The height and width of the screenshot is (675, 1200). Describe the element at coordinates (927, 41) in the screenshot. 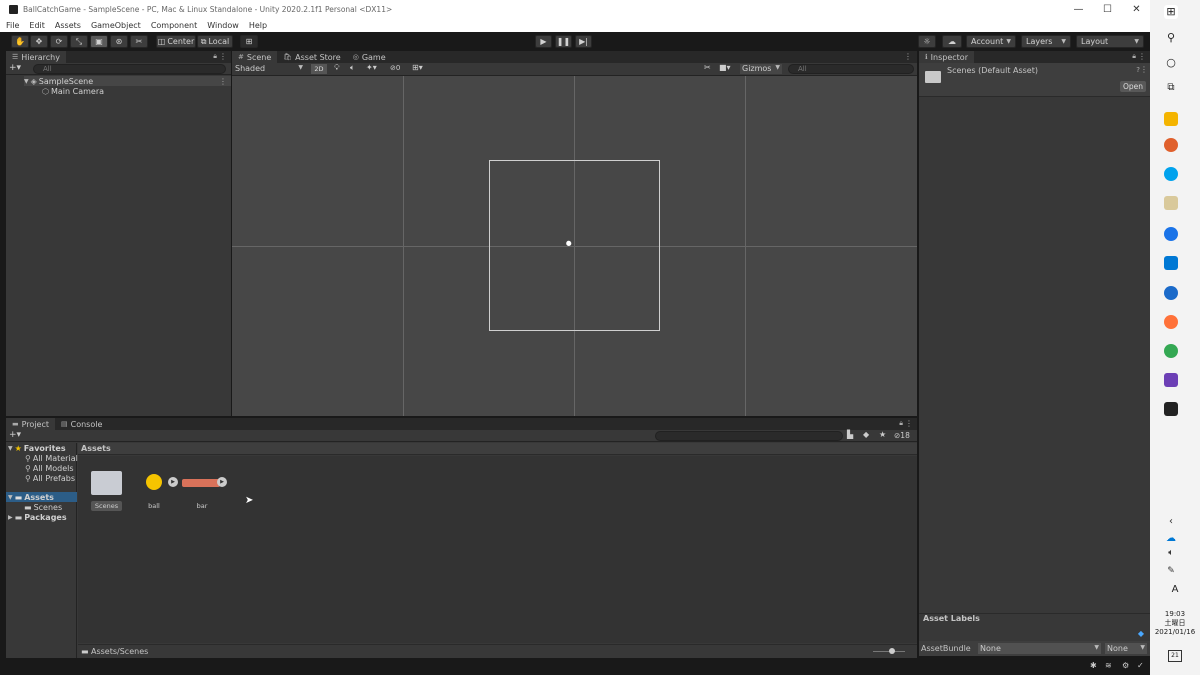

I see `collab-button: ☼` at that location.